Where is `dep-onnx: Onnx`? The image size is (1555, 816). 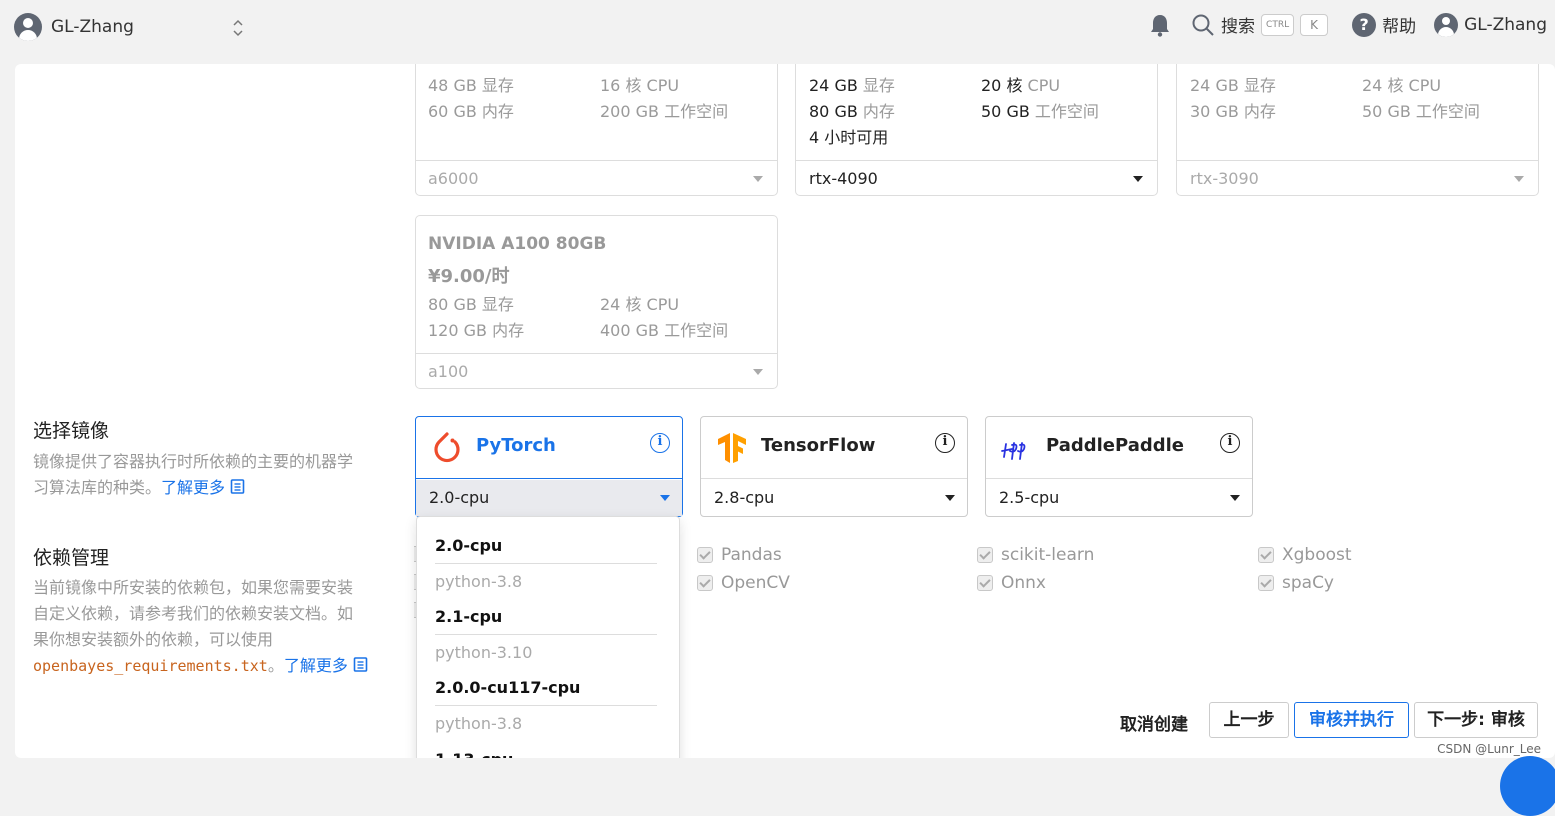 dep-onnx: Onnx is located at coordinates (1011, 583).